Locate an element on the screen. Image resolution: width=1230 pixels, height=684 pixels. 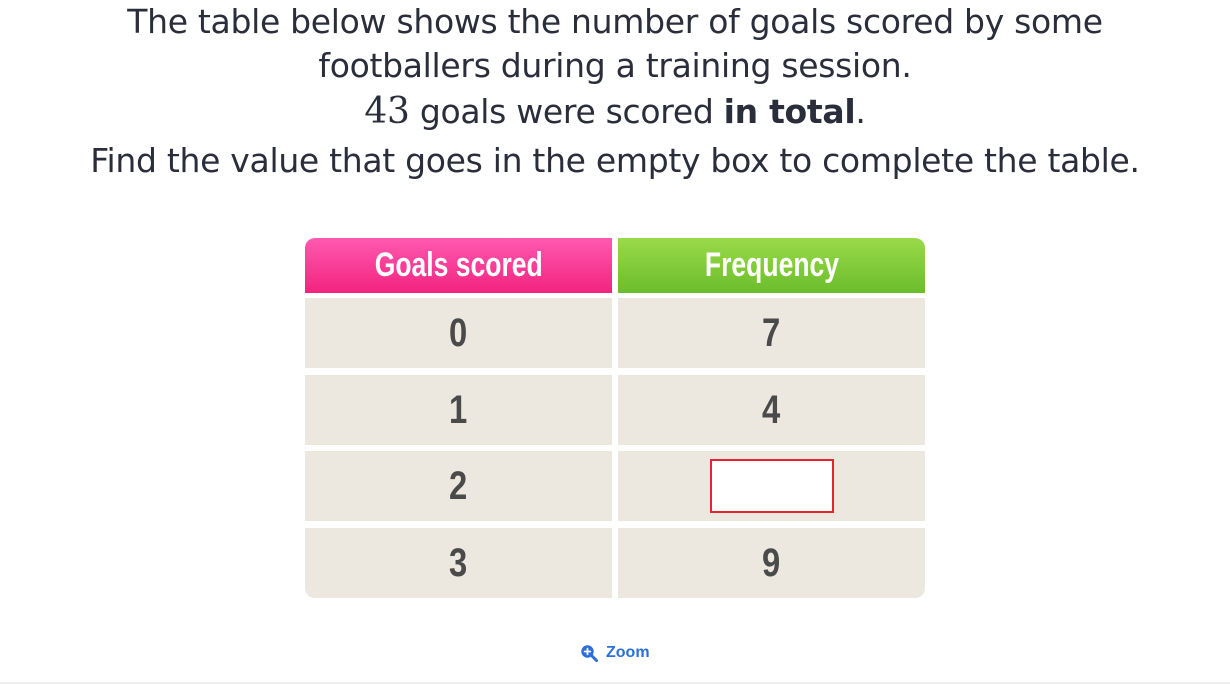
header-frequency-label: Frequency is located at coordinates (771, 265).